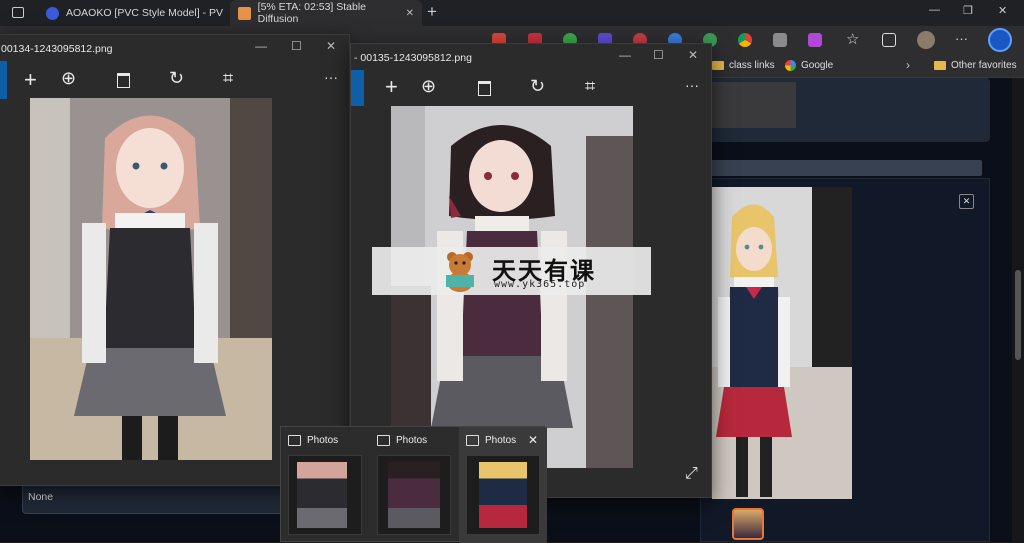 This screenshot has height=543, width=1024. I want to click on tab-label: [5% ETA: 02:53] Stable Diffusion, so click(312, 13).